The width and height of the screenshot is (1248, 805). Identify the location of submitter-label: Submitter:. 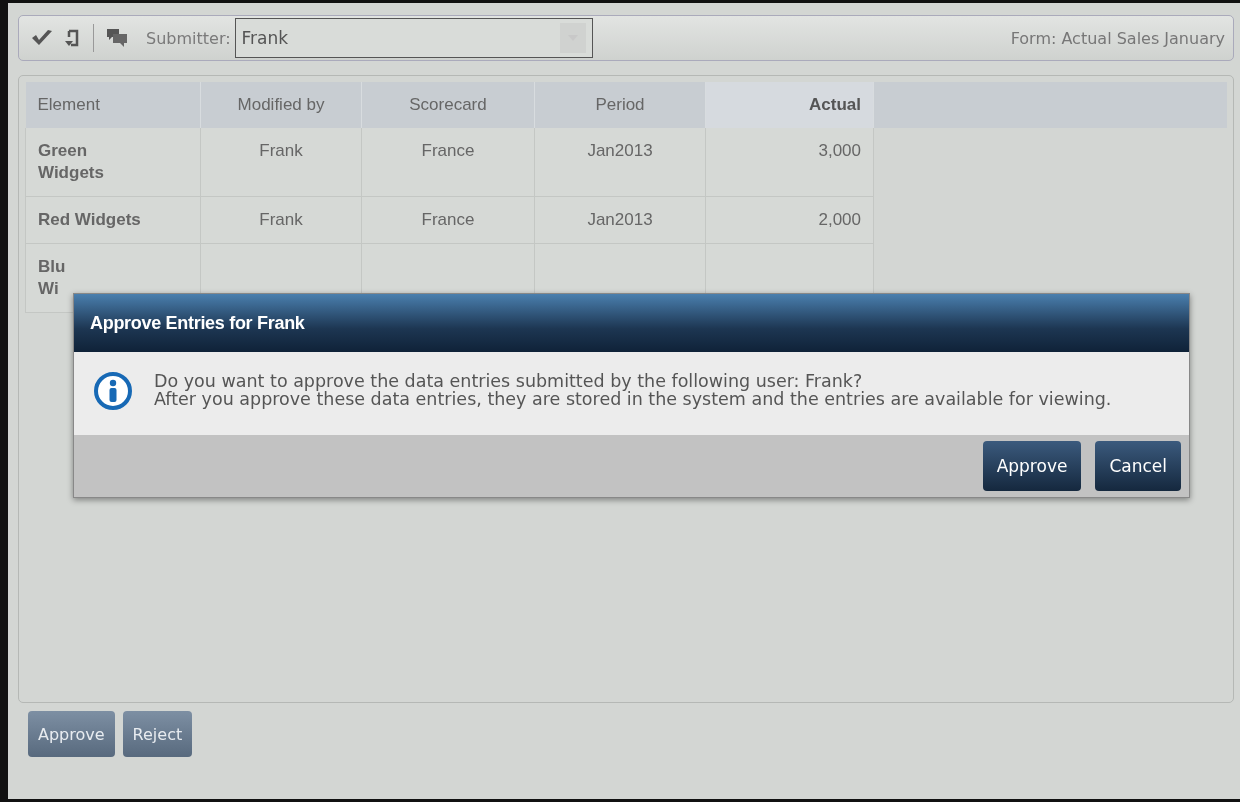
(188, 38).